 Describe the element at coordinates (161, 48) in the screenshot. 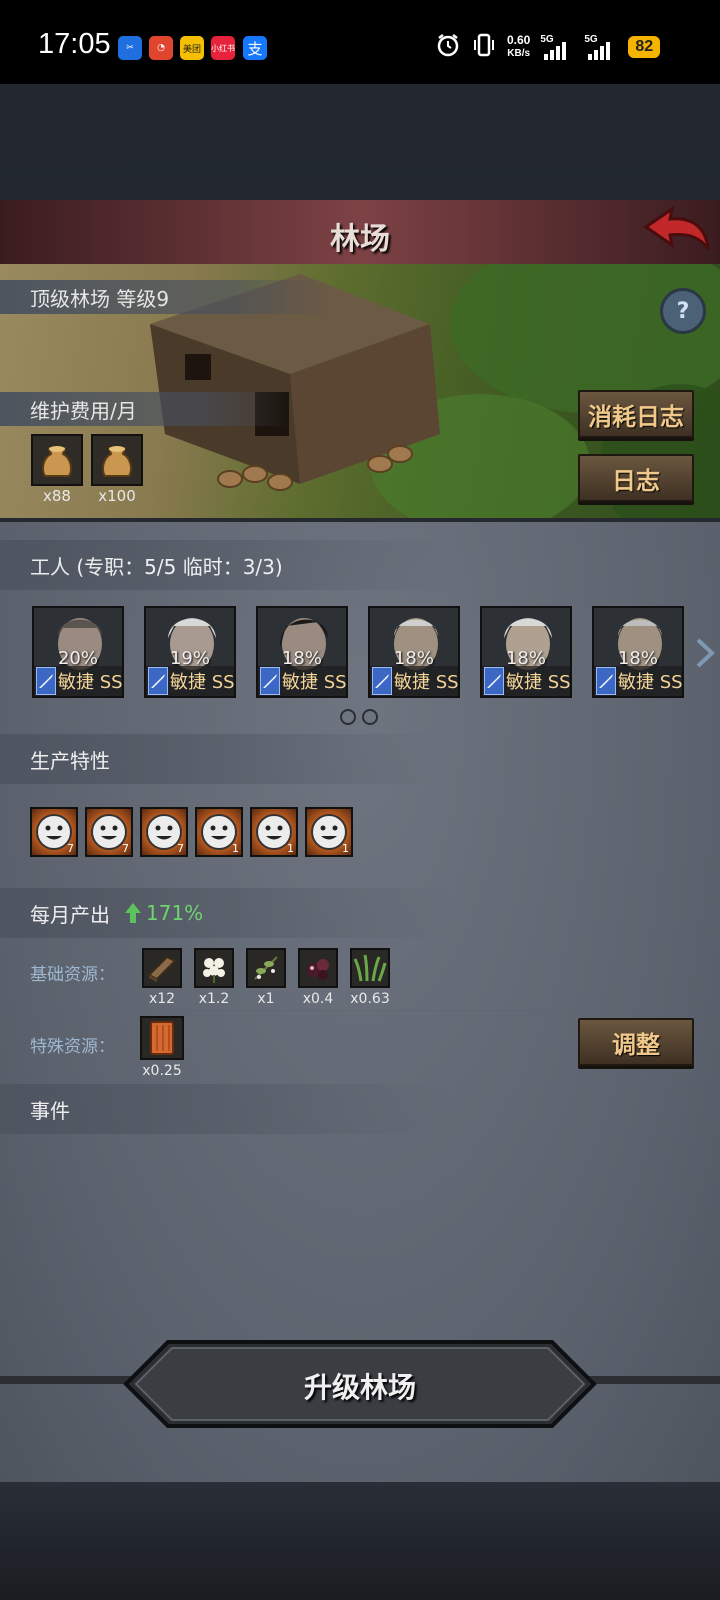

I see `app-red-icon: ◔` at that location.